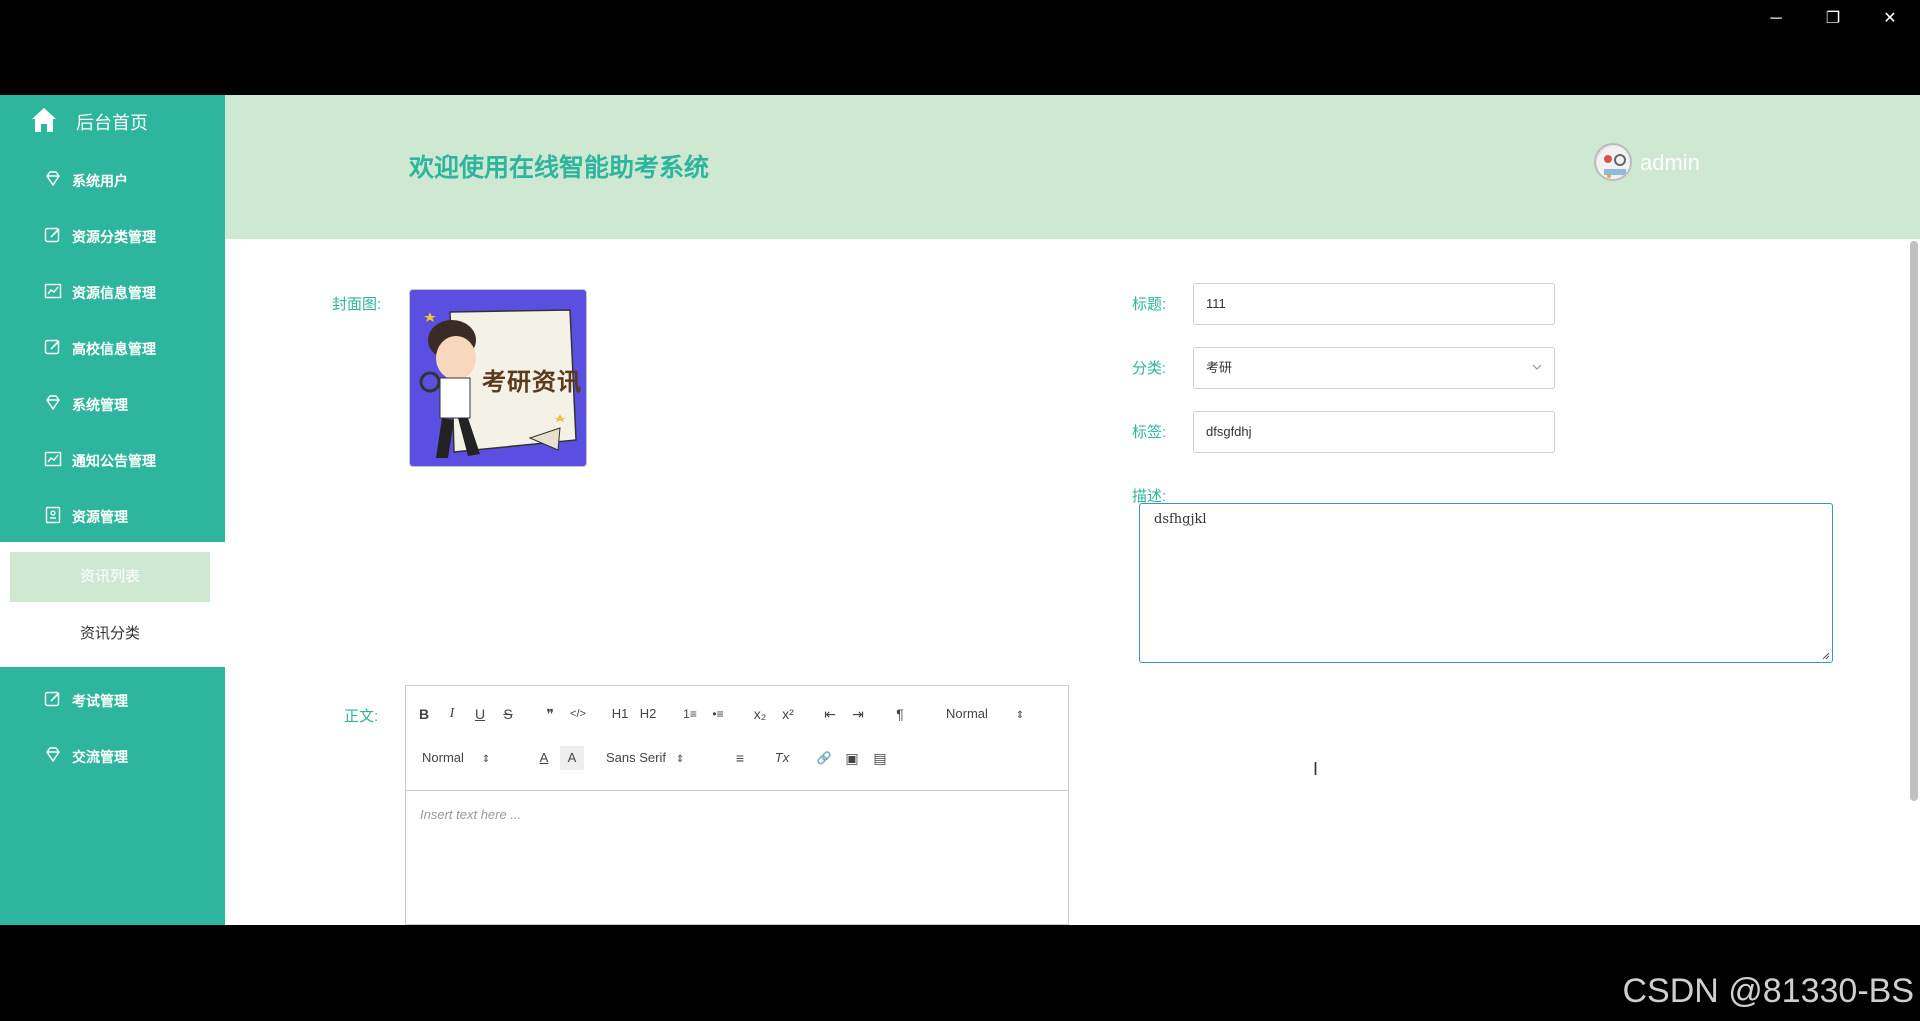 This screenshot has height=1021, width=1920. Describe the element at coordinates (690, 714) in the screenshot. I see `ordered-list-button: 1≡` at that location.